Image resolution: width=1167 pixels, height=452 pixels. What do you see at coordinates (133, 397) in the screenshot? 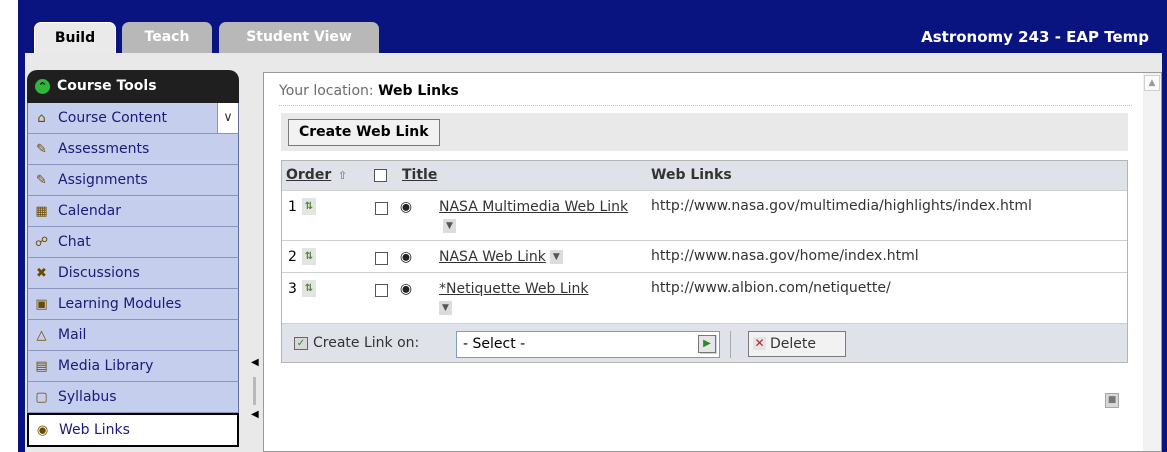
I see `sidebar-item-syllabus: ▢ Syllabus` at bounding box center [133, 397].